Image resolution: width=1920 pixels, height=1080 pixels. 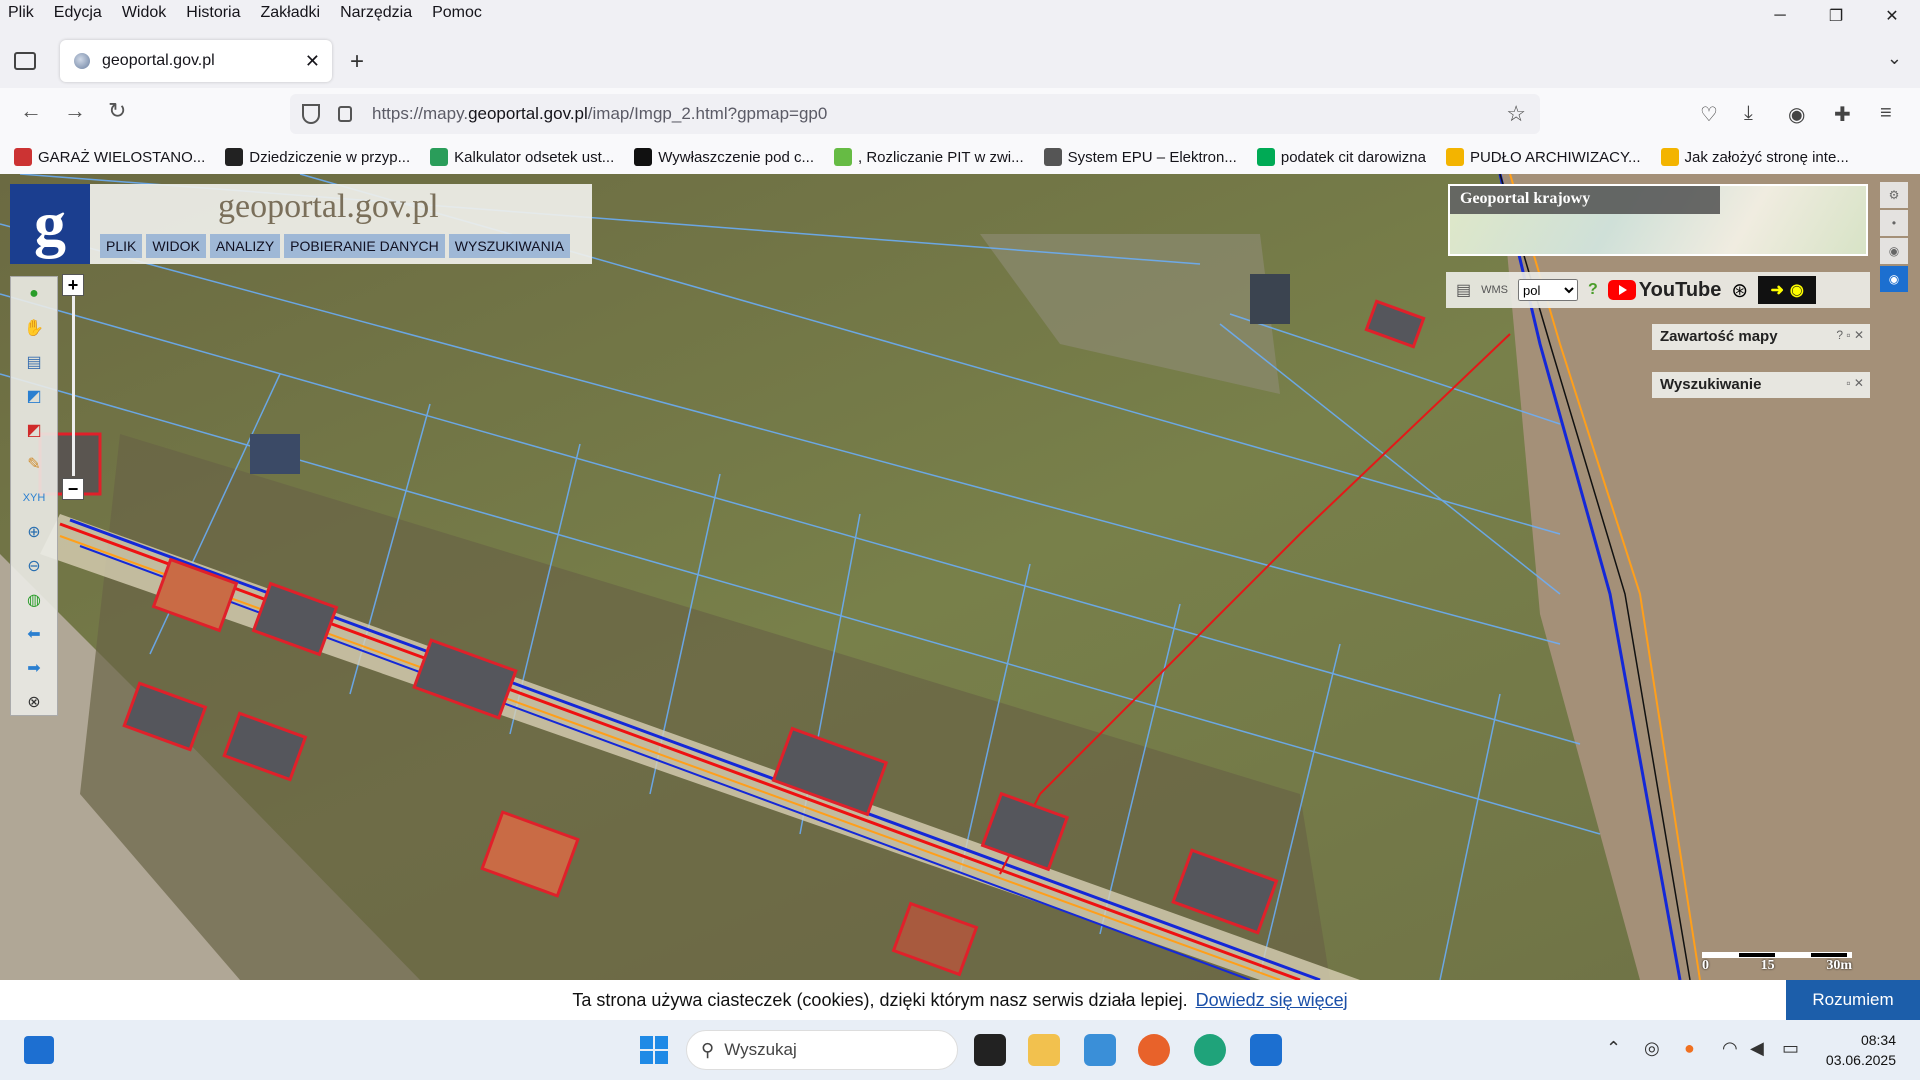 What do you see at coordinates (1787, 290) in the screenshot?
I see `contrast-toggle: ➜ ◉` at bounding box center [1787, 290].